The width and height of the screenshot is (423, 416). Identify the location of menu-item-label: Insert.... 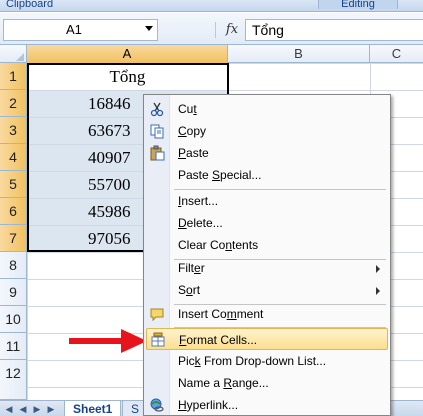
(198, 201).